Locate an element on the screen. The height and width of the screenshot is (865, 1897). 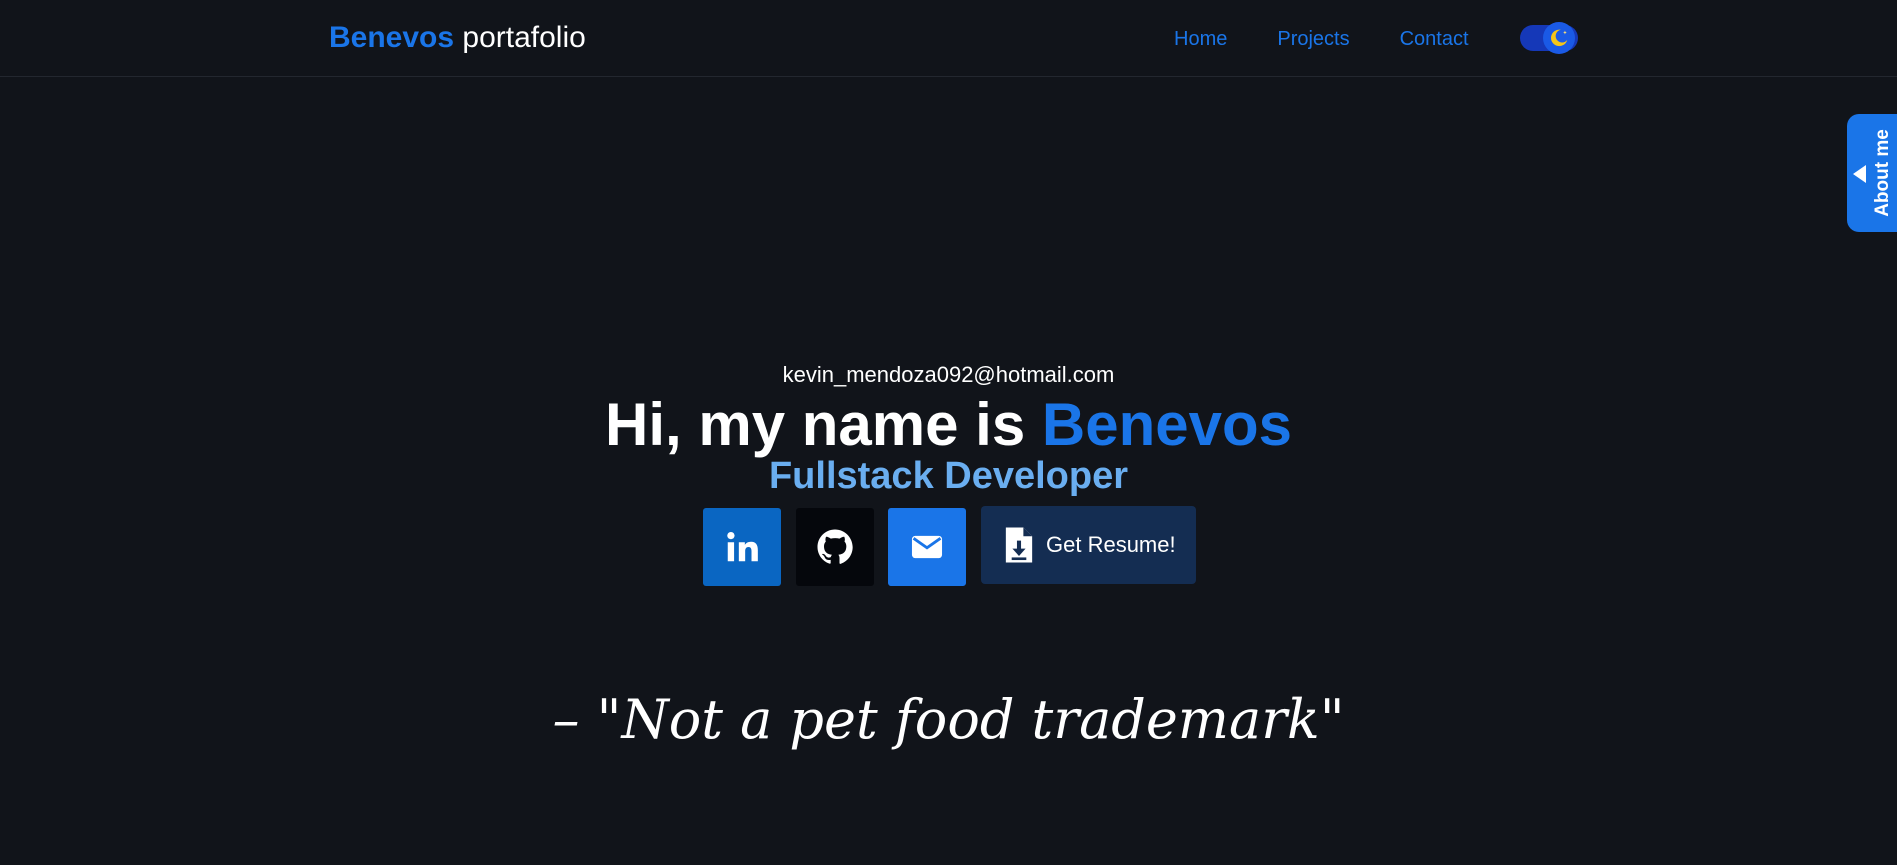
brand-logo: Benevos portafolio is located at coordinates (457, 38).